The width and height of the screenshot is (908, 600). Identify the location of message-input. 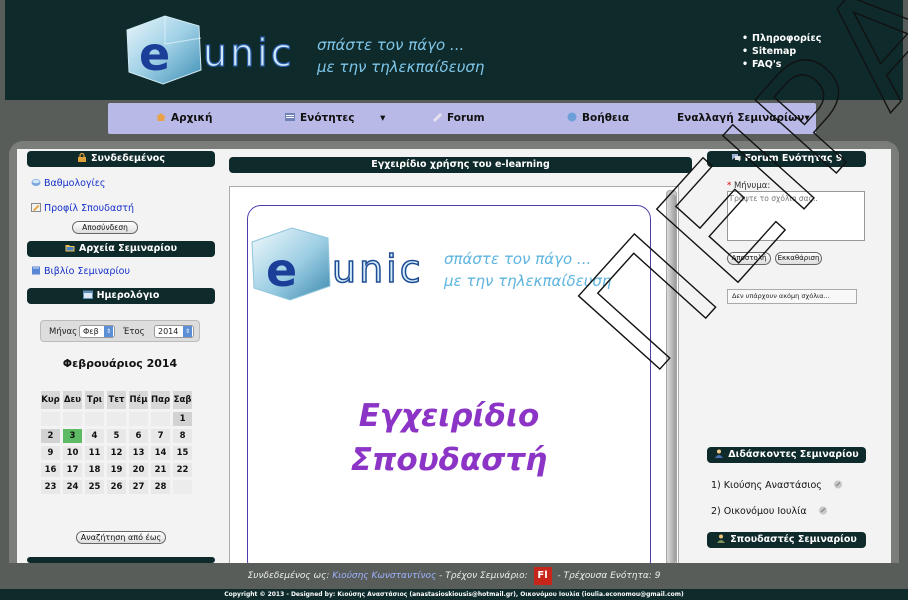
(796, 216).